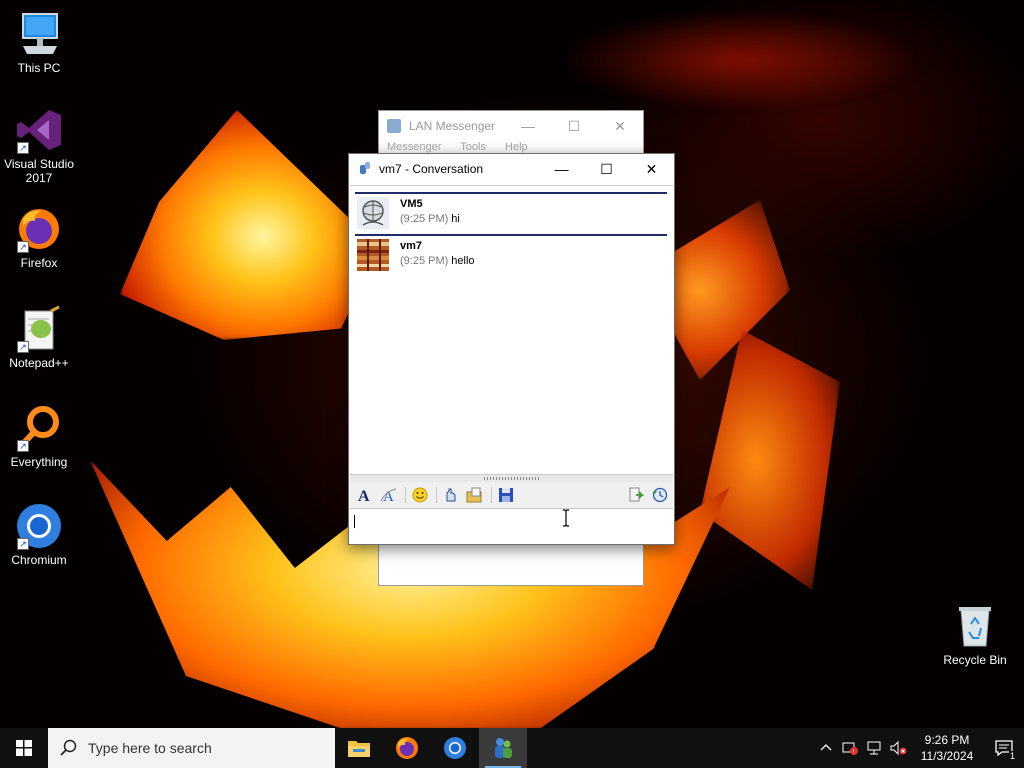 The image size is (1024, 768). Describe the element at coordinates (414, 147) in the screenshot. I see `menu-messenger: Messenger` at that location.